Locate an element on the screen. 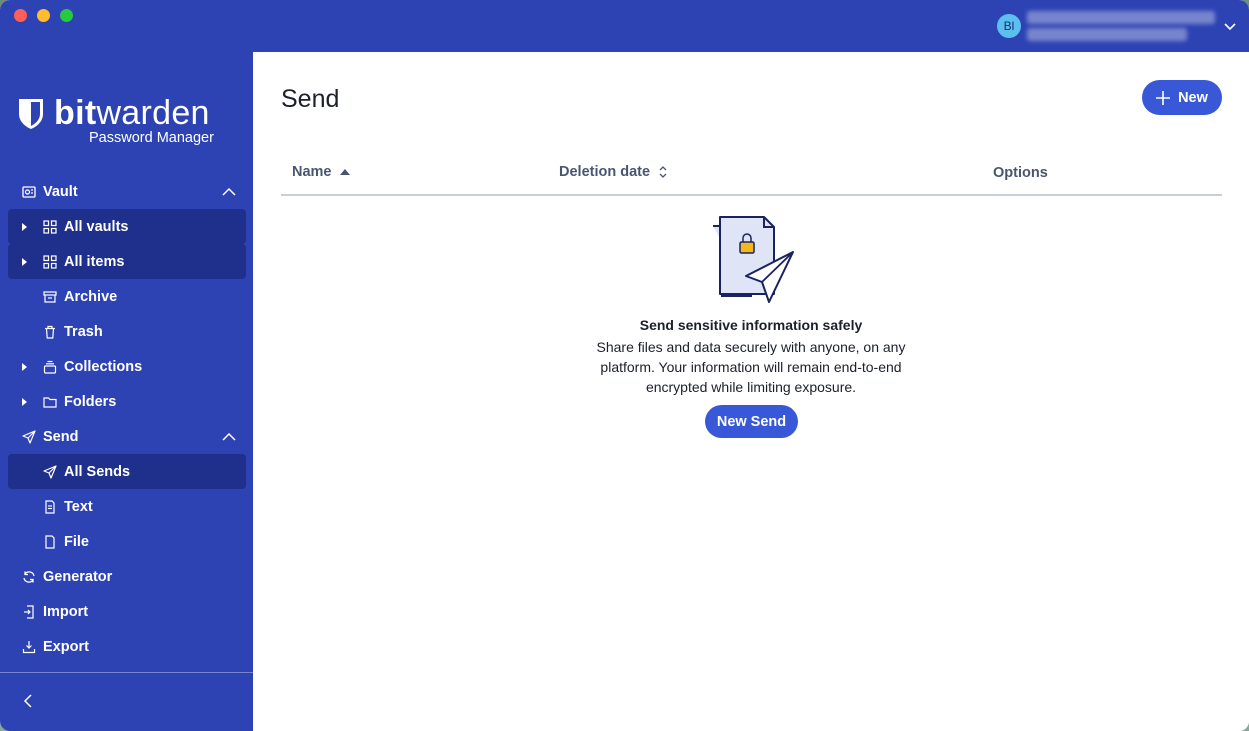  column-header-options: Options is located at coordinates (1020, 173).